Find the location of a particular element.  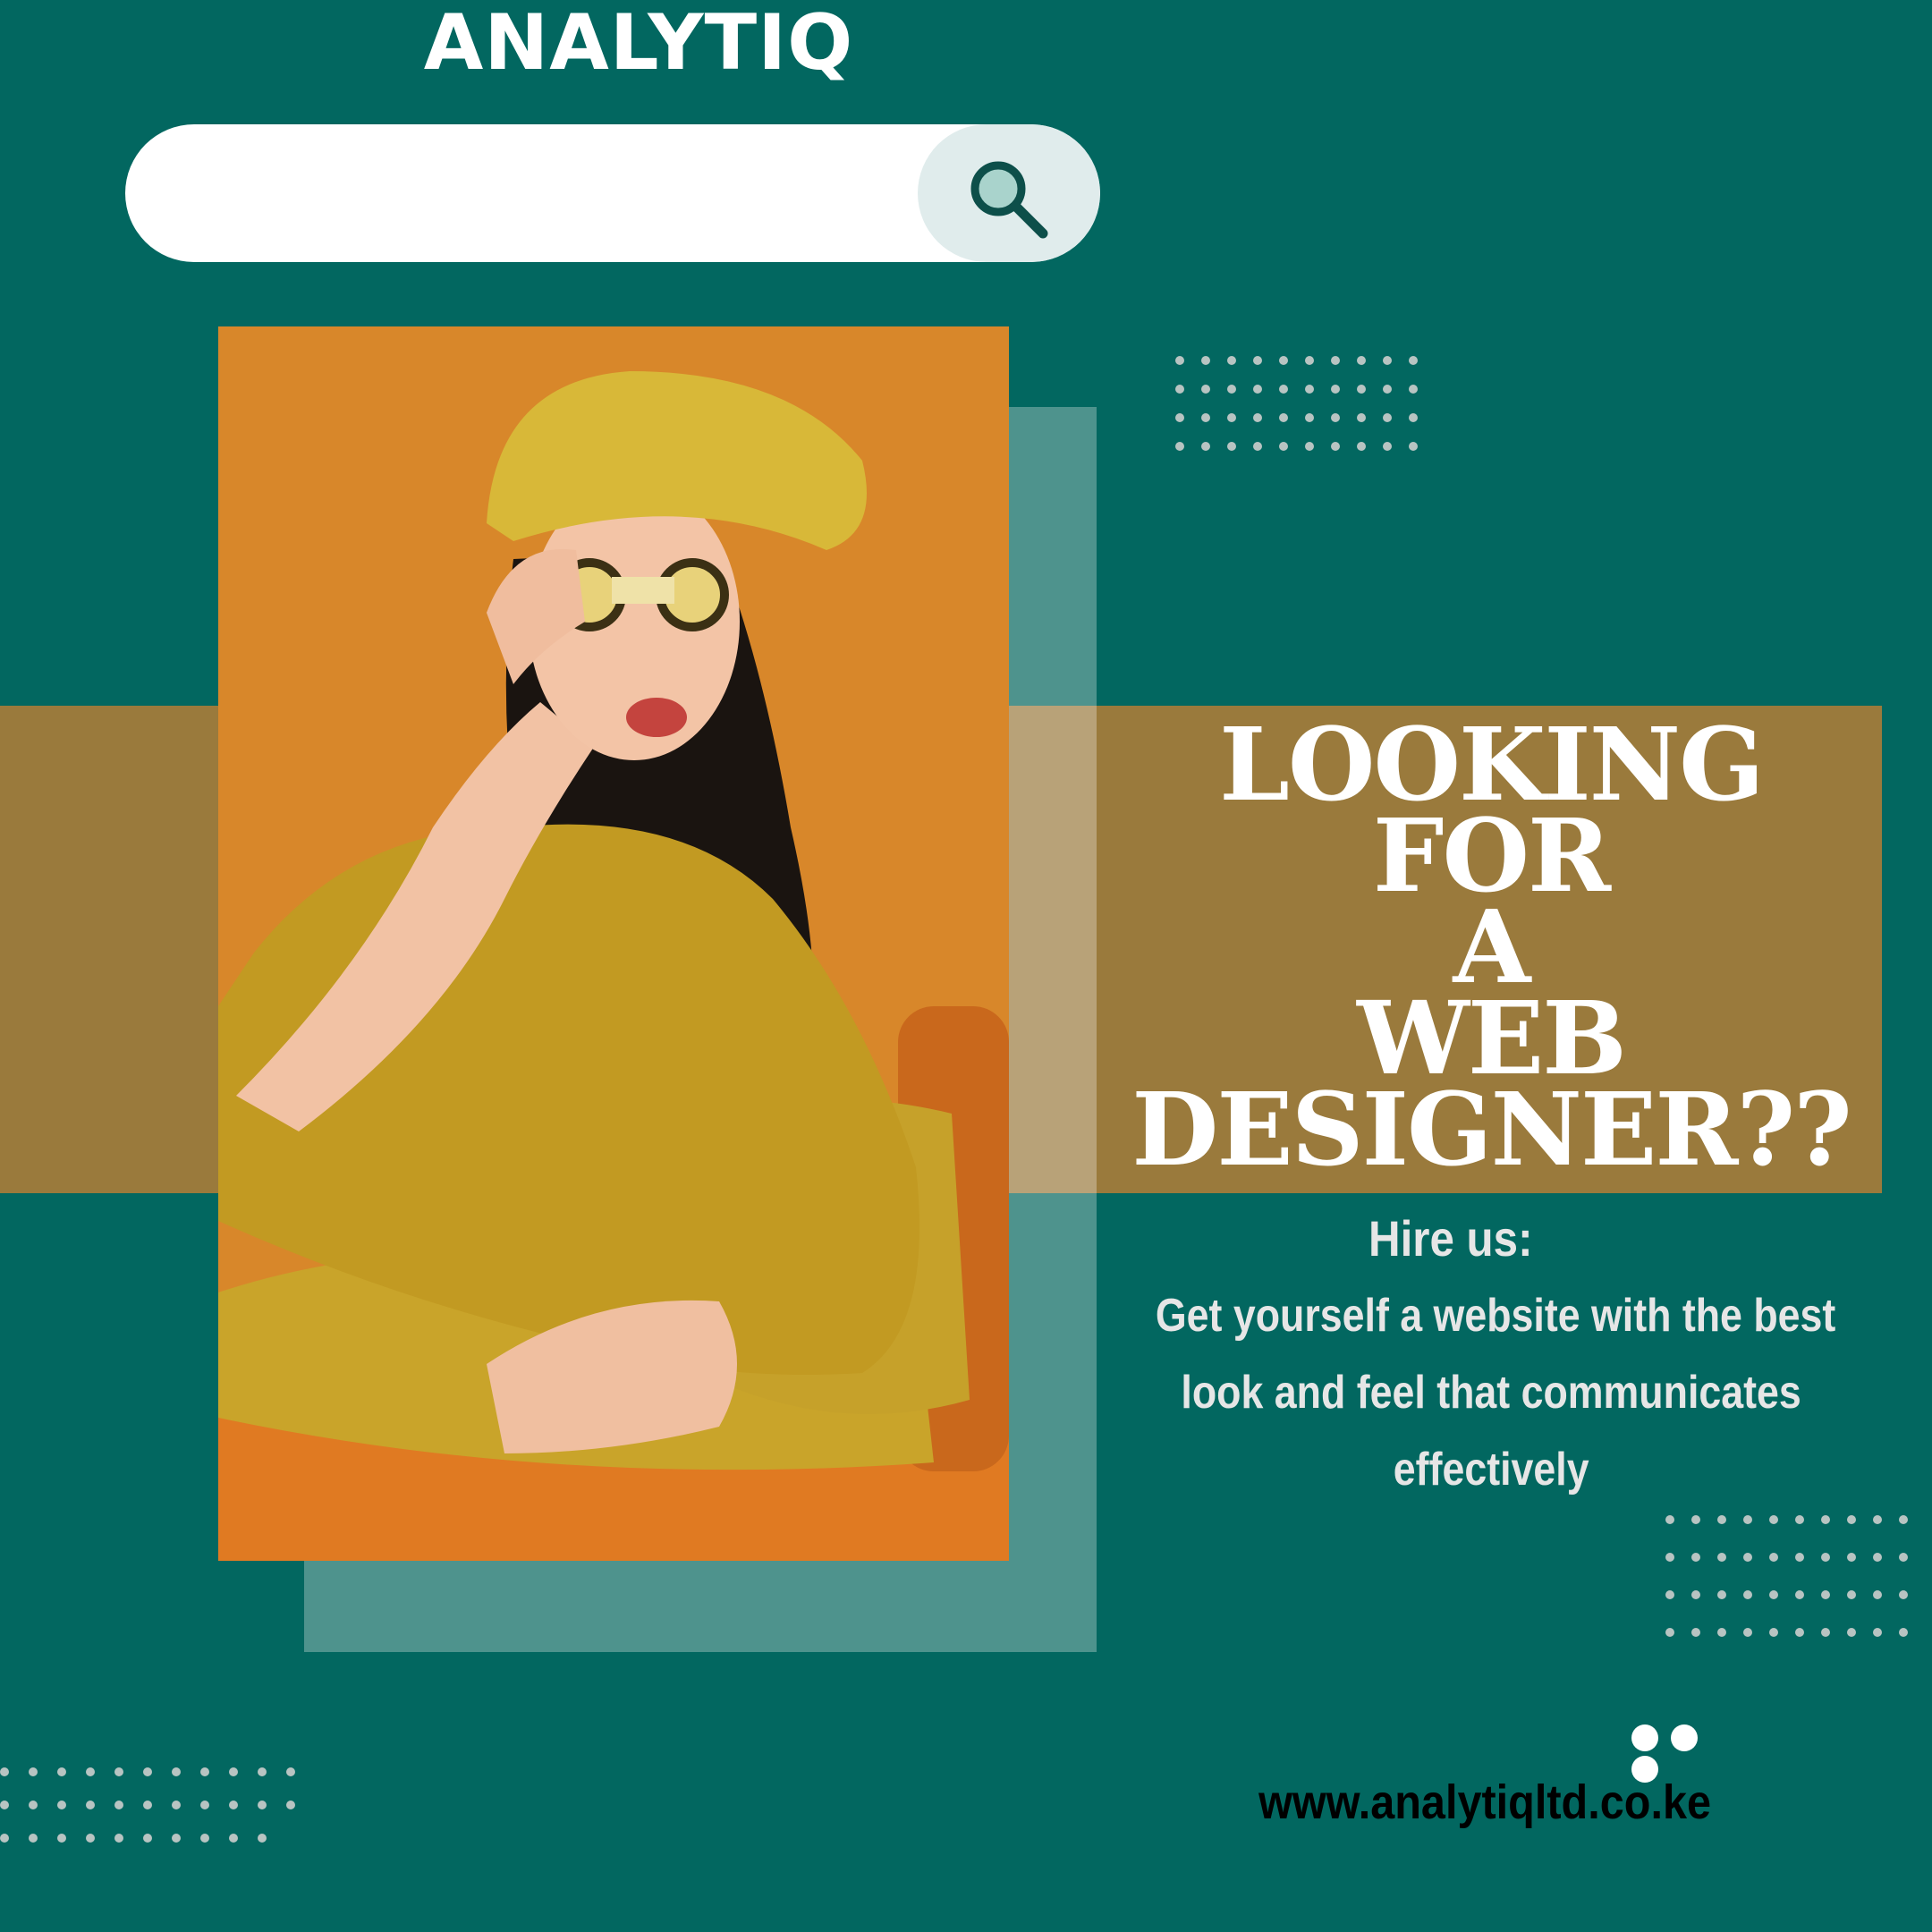

headline: LOOKING FOR A WEB DESIGNER?? is located at coordinates (1491, 952).